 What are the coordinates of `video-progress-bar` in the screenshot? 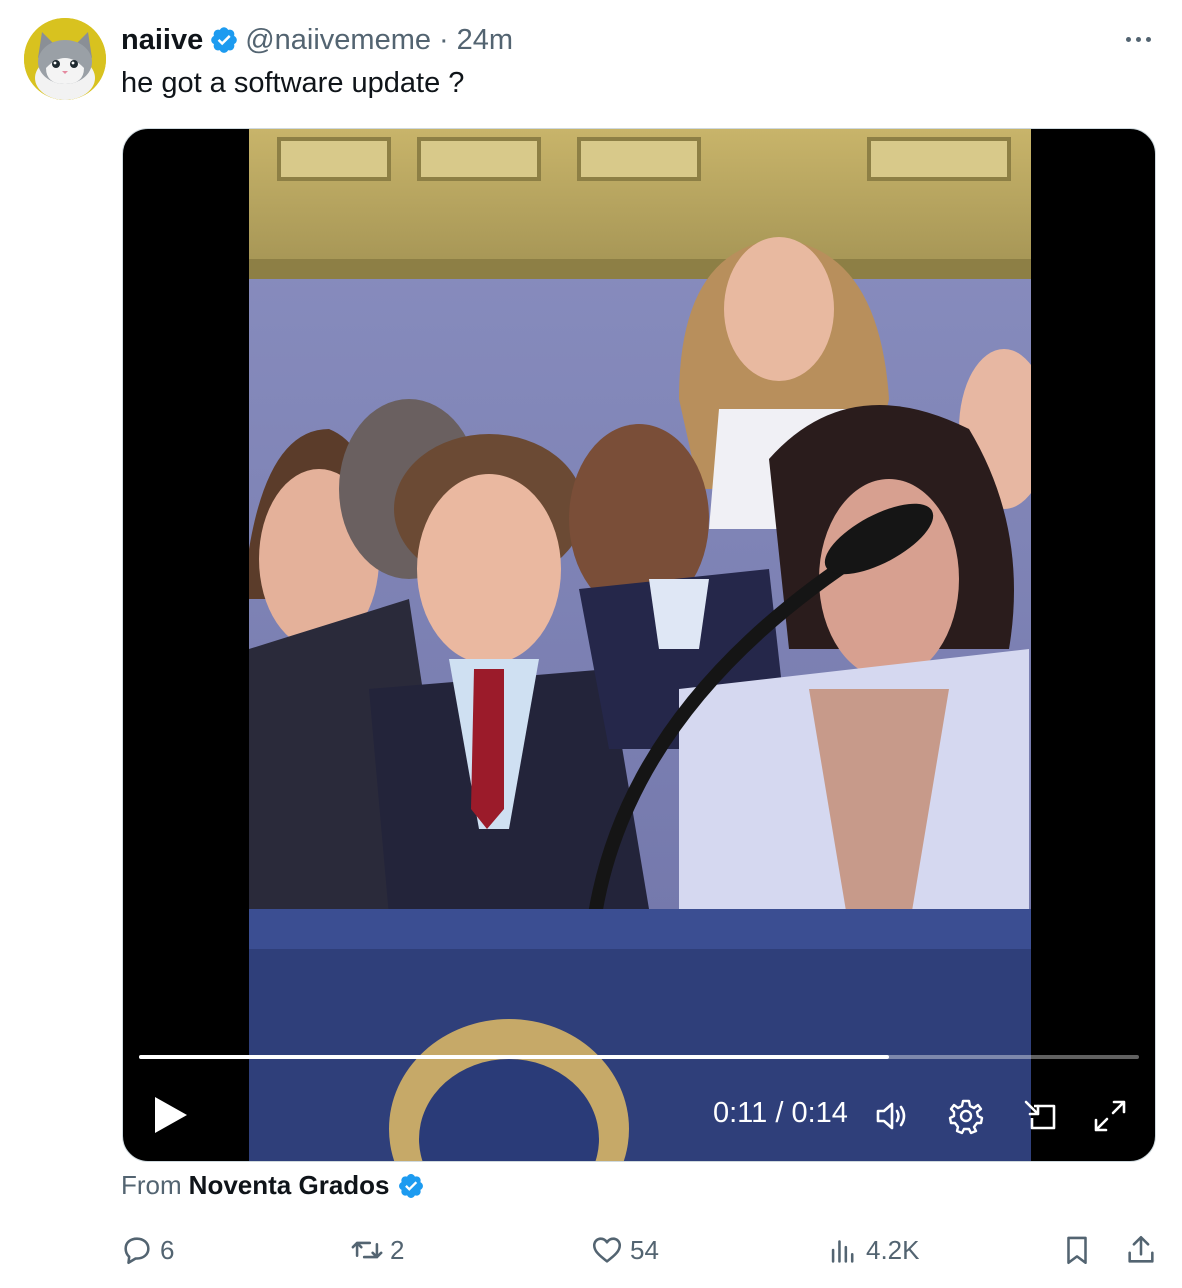 It's located at (639, 1057).